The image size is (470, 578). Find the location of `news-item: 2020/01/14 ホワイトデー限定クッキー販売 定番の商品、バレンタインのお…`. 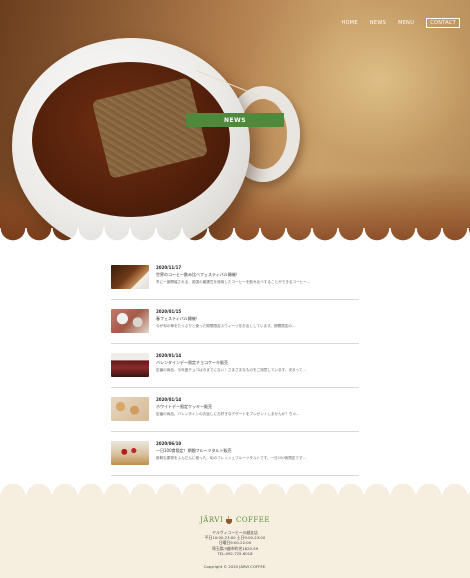

news-item: 2020/01/14 ホワイトデー限定クッキー販売 定番の商品、バレンタインのお… is located at coordinates (235, 411).